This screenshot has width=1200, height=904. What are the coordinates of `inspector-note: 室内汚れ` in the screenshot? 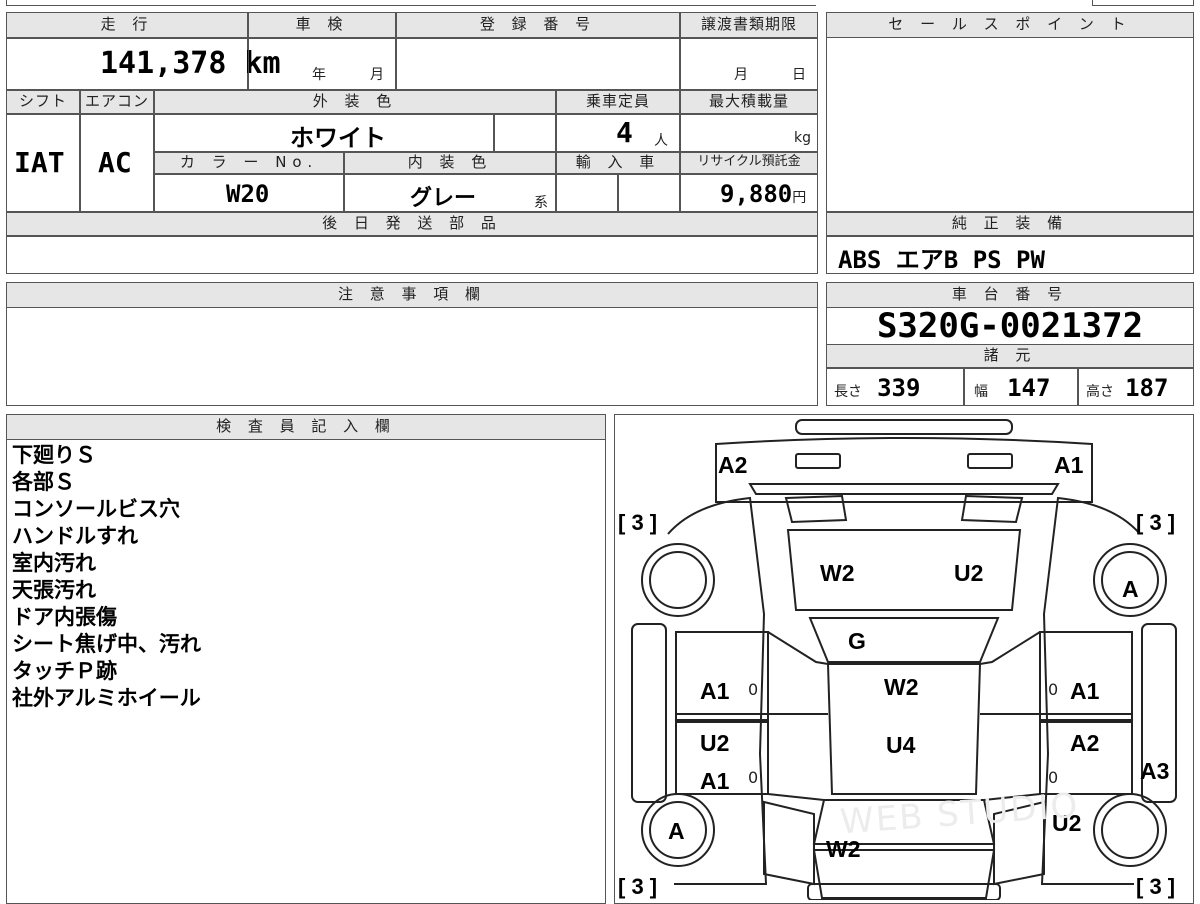 It's located at (54, 563).